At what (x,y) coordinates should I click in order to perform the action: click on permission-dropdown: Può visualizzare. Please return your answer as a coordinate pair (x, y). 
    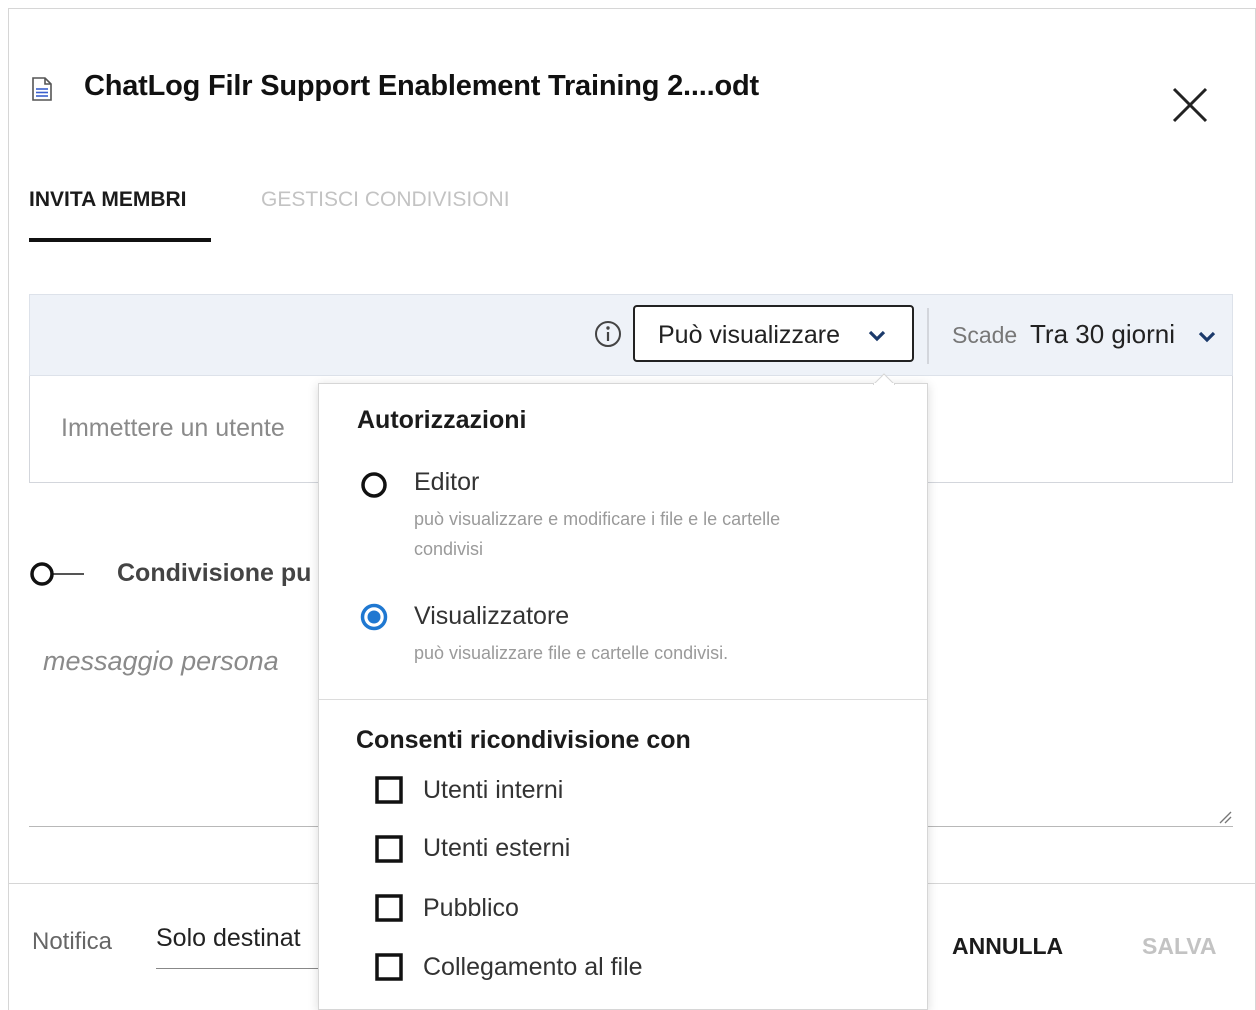
    Looking at the image, I should click on (773, 333).